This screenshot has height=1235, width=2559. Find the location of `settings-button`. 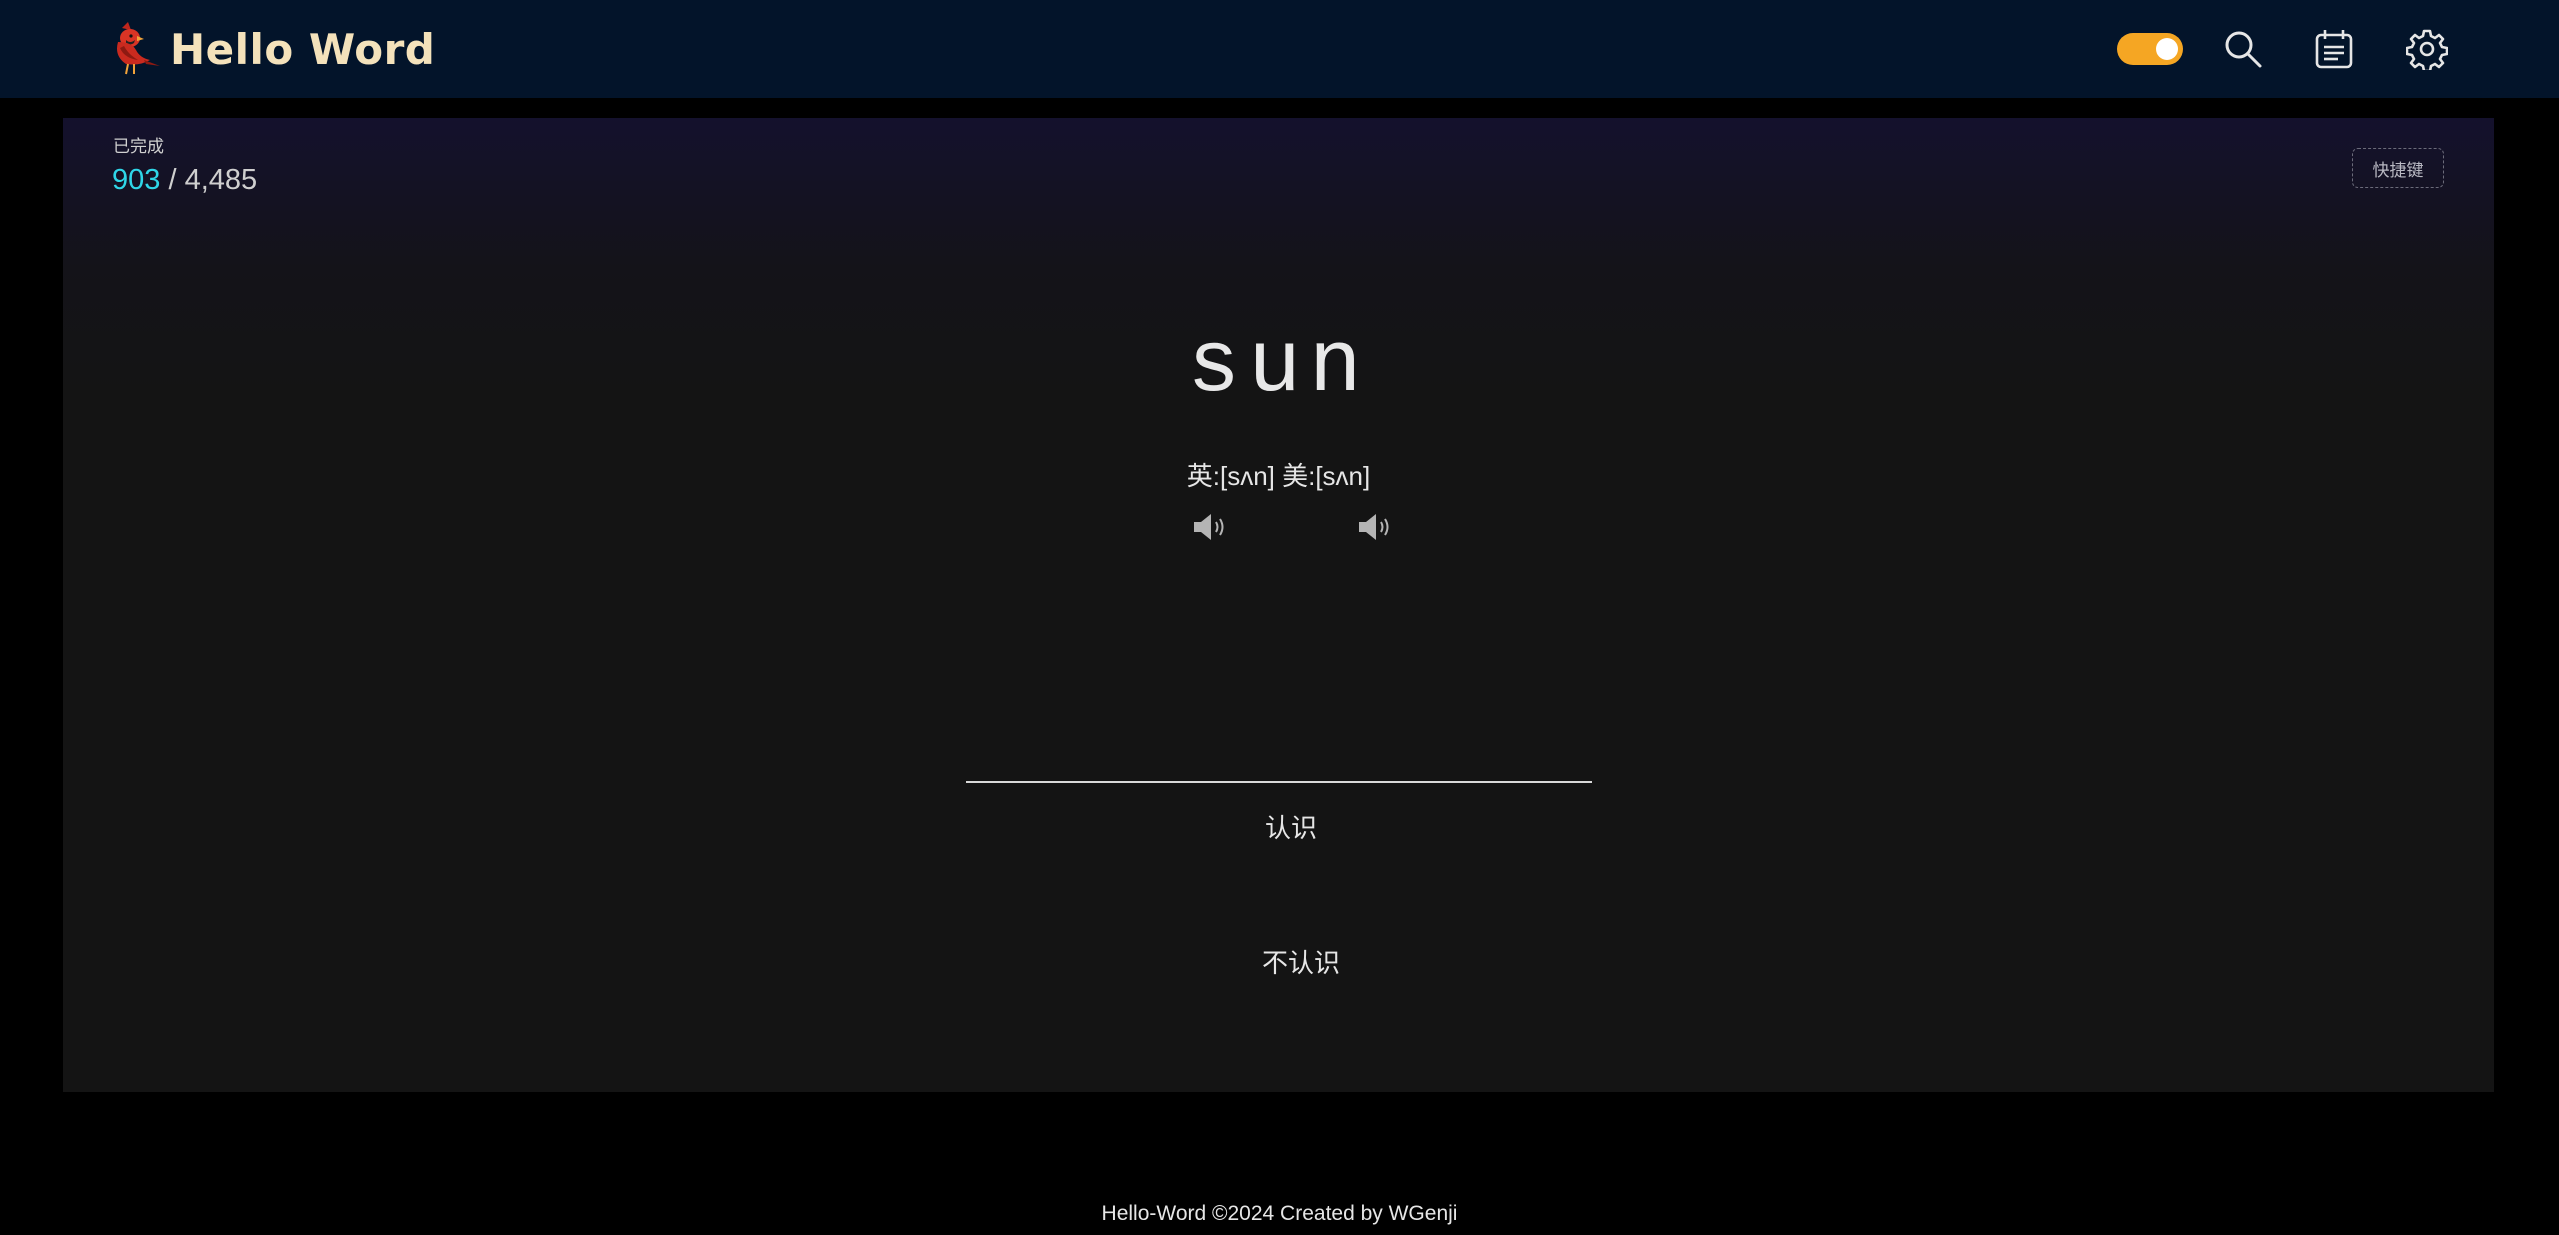

settings-button is located at coordinates (2427, 50).